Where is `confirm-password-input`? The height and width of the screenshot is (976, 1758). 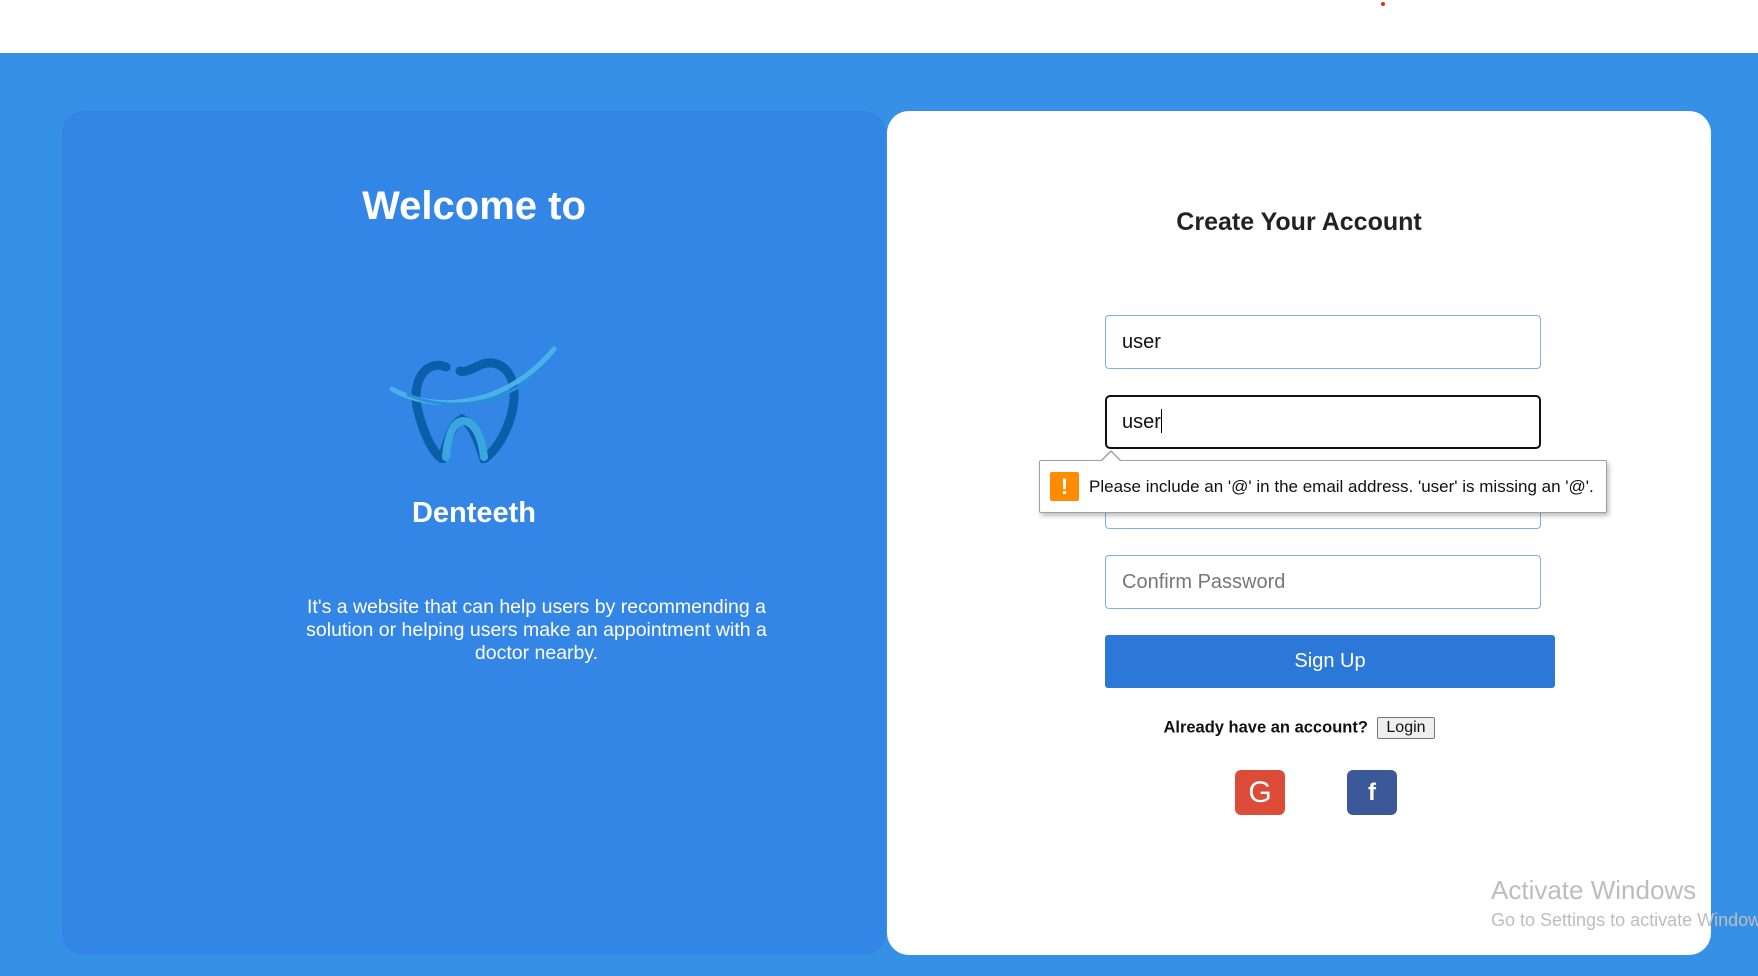
confirm-password-input is located at coordinates (1323, 582).